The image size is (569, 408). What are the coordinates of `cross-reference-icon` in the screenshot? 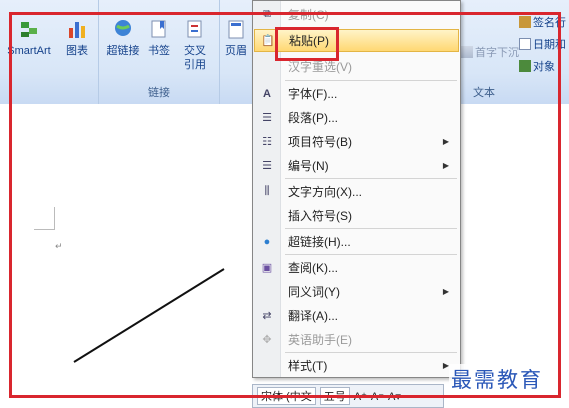 It's located at (194, 29).